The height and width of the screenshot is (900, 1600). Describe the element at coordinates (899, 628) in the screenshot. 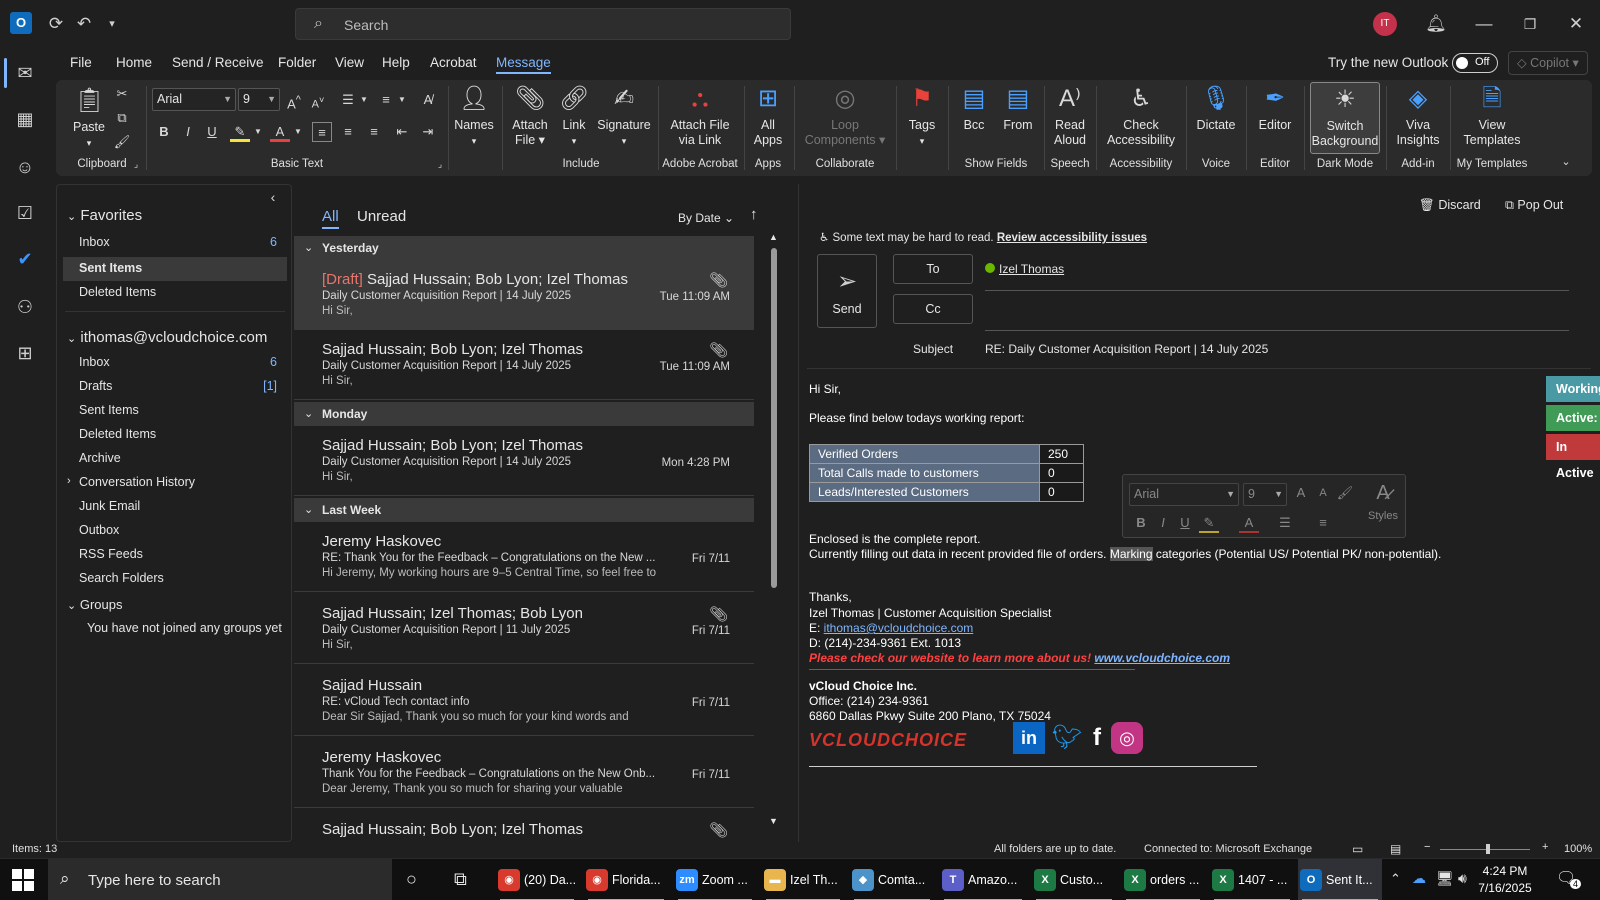

I see `sig-email-link: ithomas@vcloudchoice.com` at that location.